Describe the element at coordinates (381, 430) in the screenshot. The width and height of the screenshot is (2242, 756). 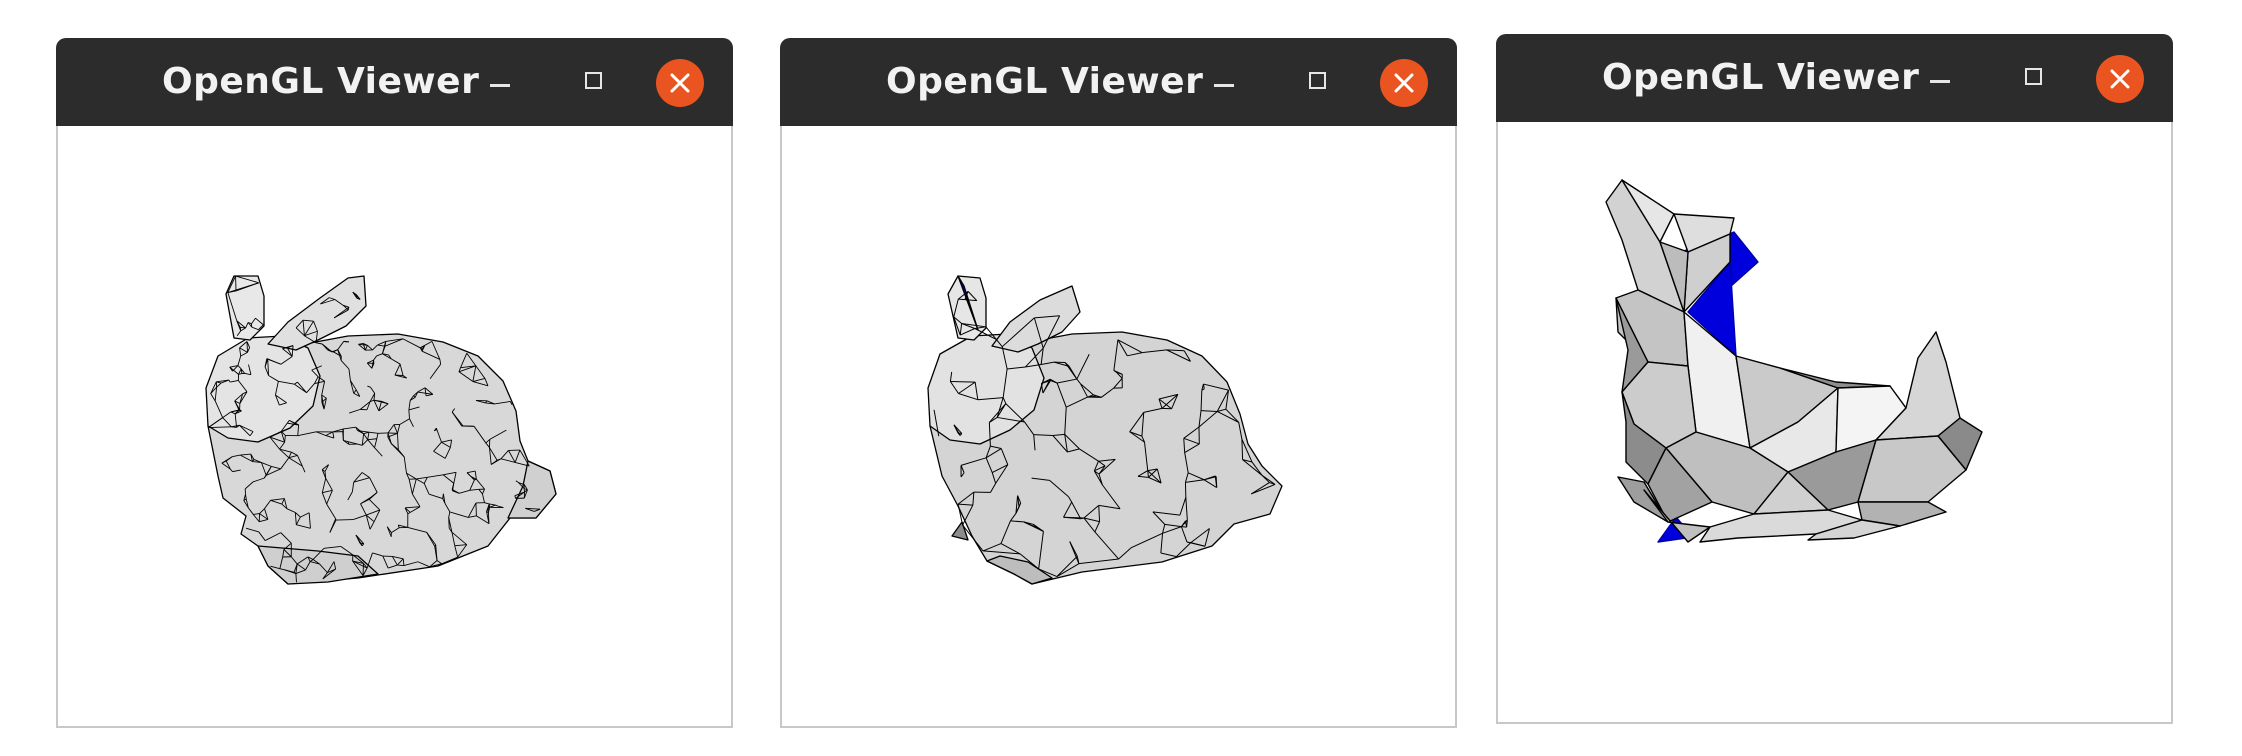
I see `bunny-mesh-high-detail` at that location.